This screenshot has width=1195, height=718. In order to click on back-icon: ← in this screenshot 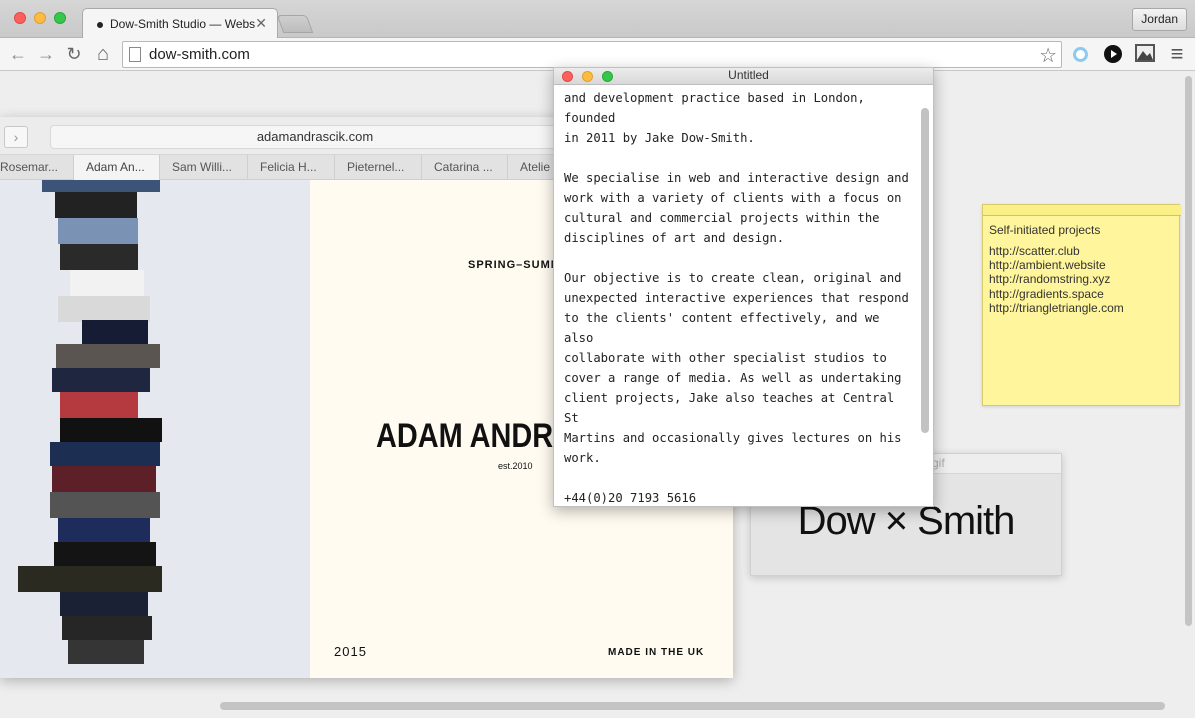, I will do `click(18, 54)`.